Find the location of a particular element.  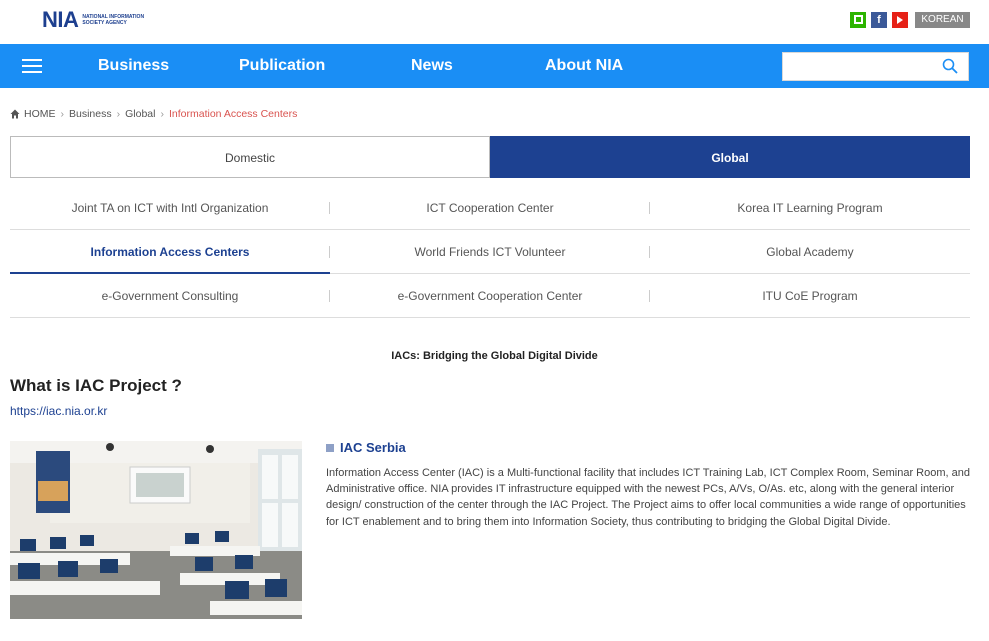

menu-icon is located at coordinates (32, 66).